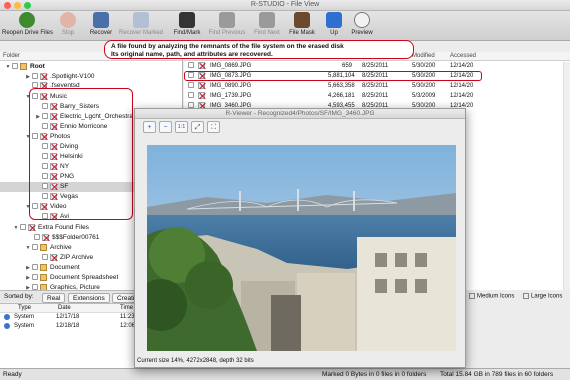 The image size is (570, 380). Describe the element at coordinates (181, 127) in the screenshot. I see `actual-size-icon: 1:1` at that location.